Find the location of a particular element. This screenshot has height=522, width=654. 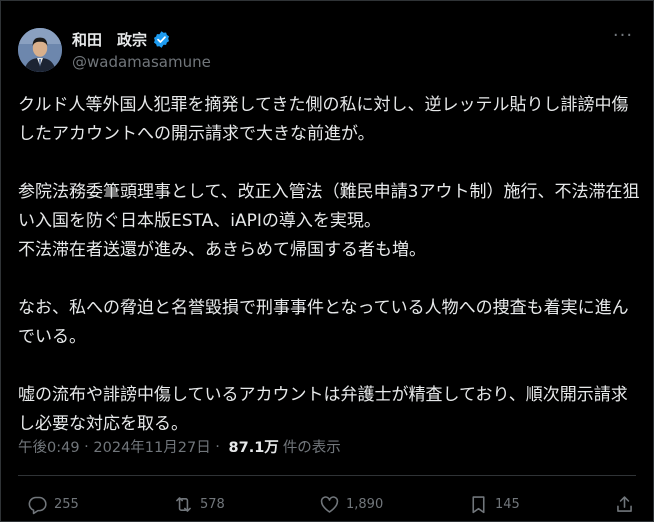

avatar is located at coordinates (40, 50).